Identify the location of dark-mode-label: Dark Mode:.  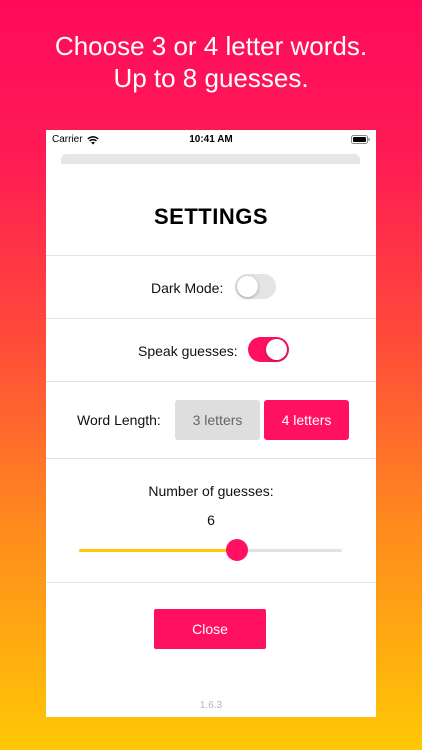
(187, 288).